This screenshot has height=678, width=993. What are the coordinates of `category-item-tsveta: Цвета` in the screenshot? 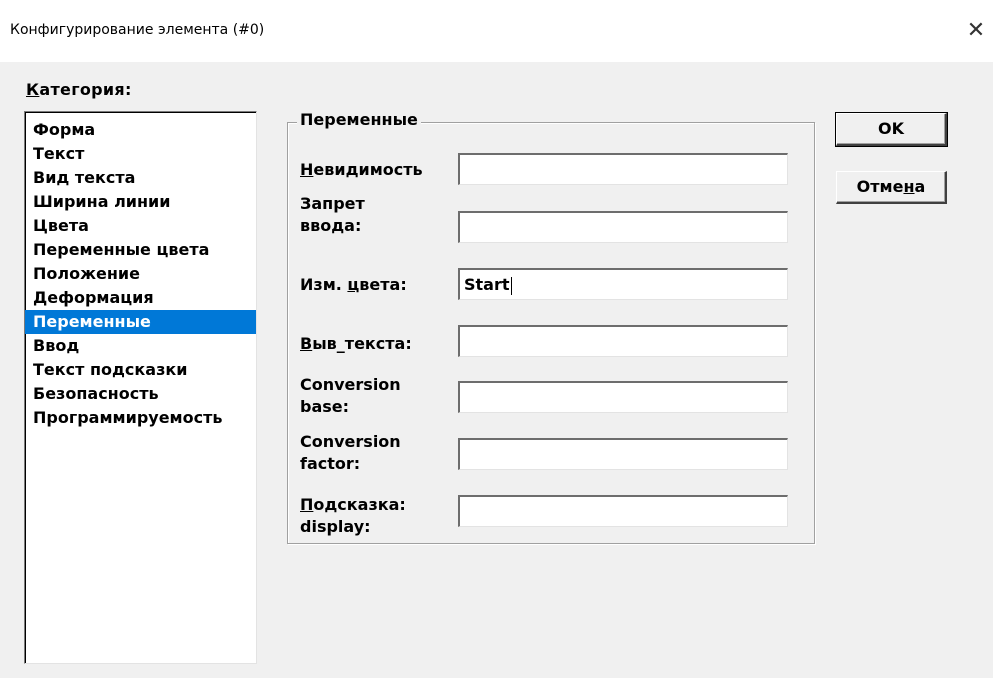 It's located at (140, 226).